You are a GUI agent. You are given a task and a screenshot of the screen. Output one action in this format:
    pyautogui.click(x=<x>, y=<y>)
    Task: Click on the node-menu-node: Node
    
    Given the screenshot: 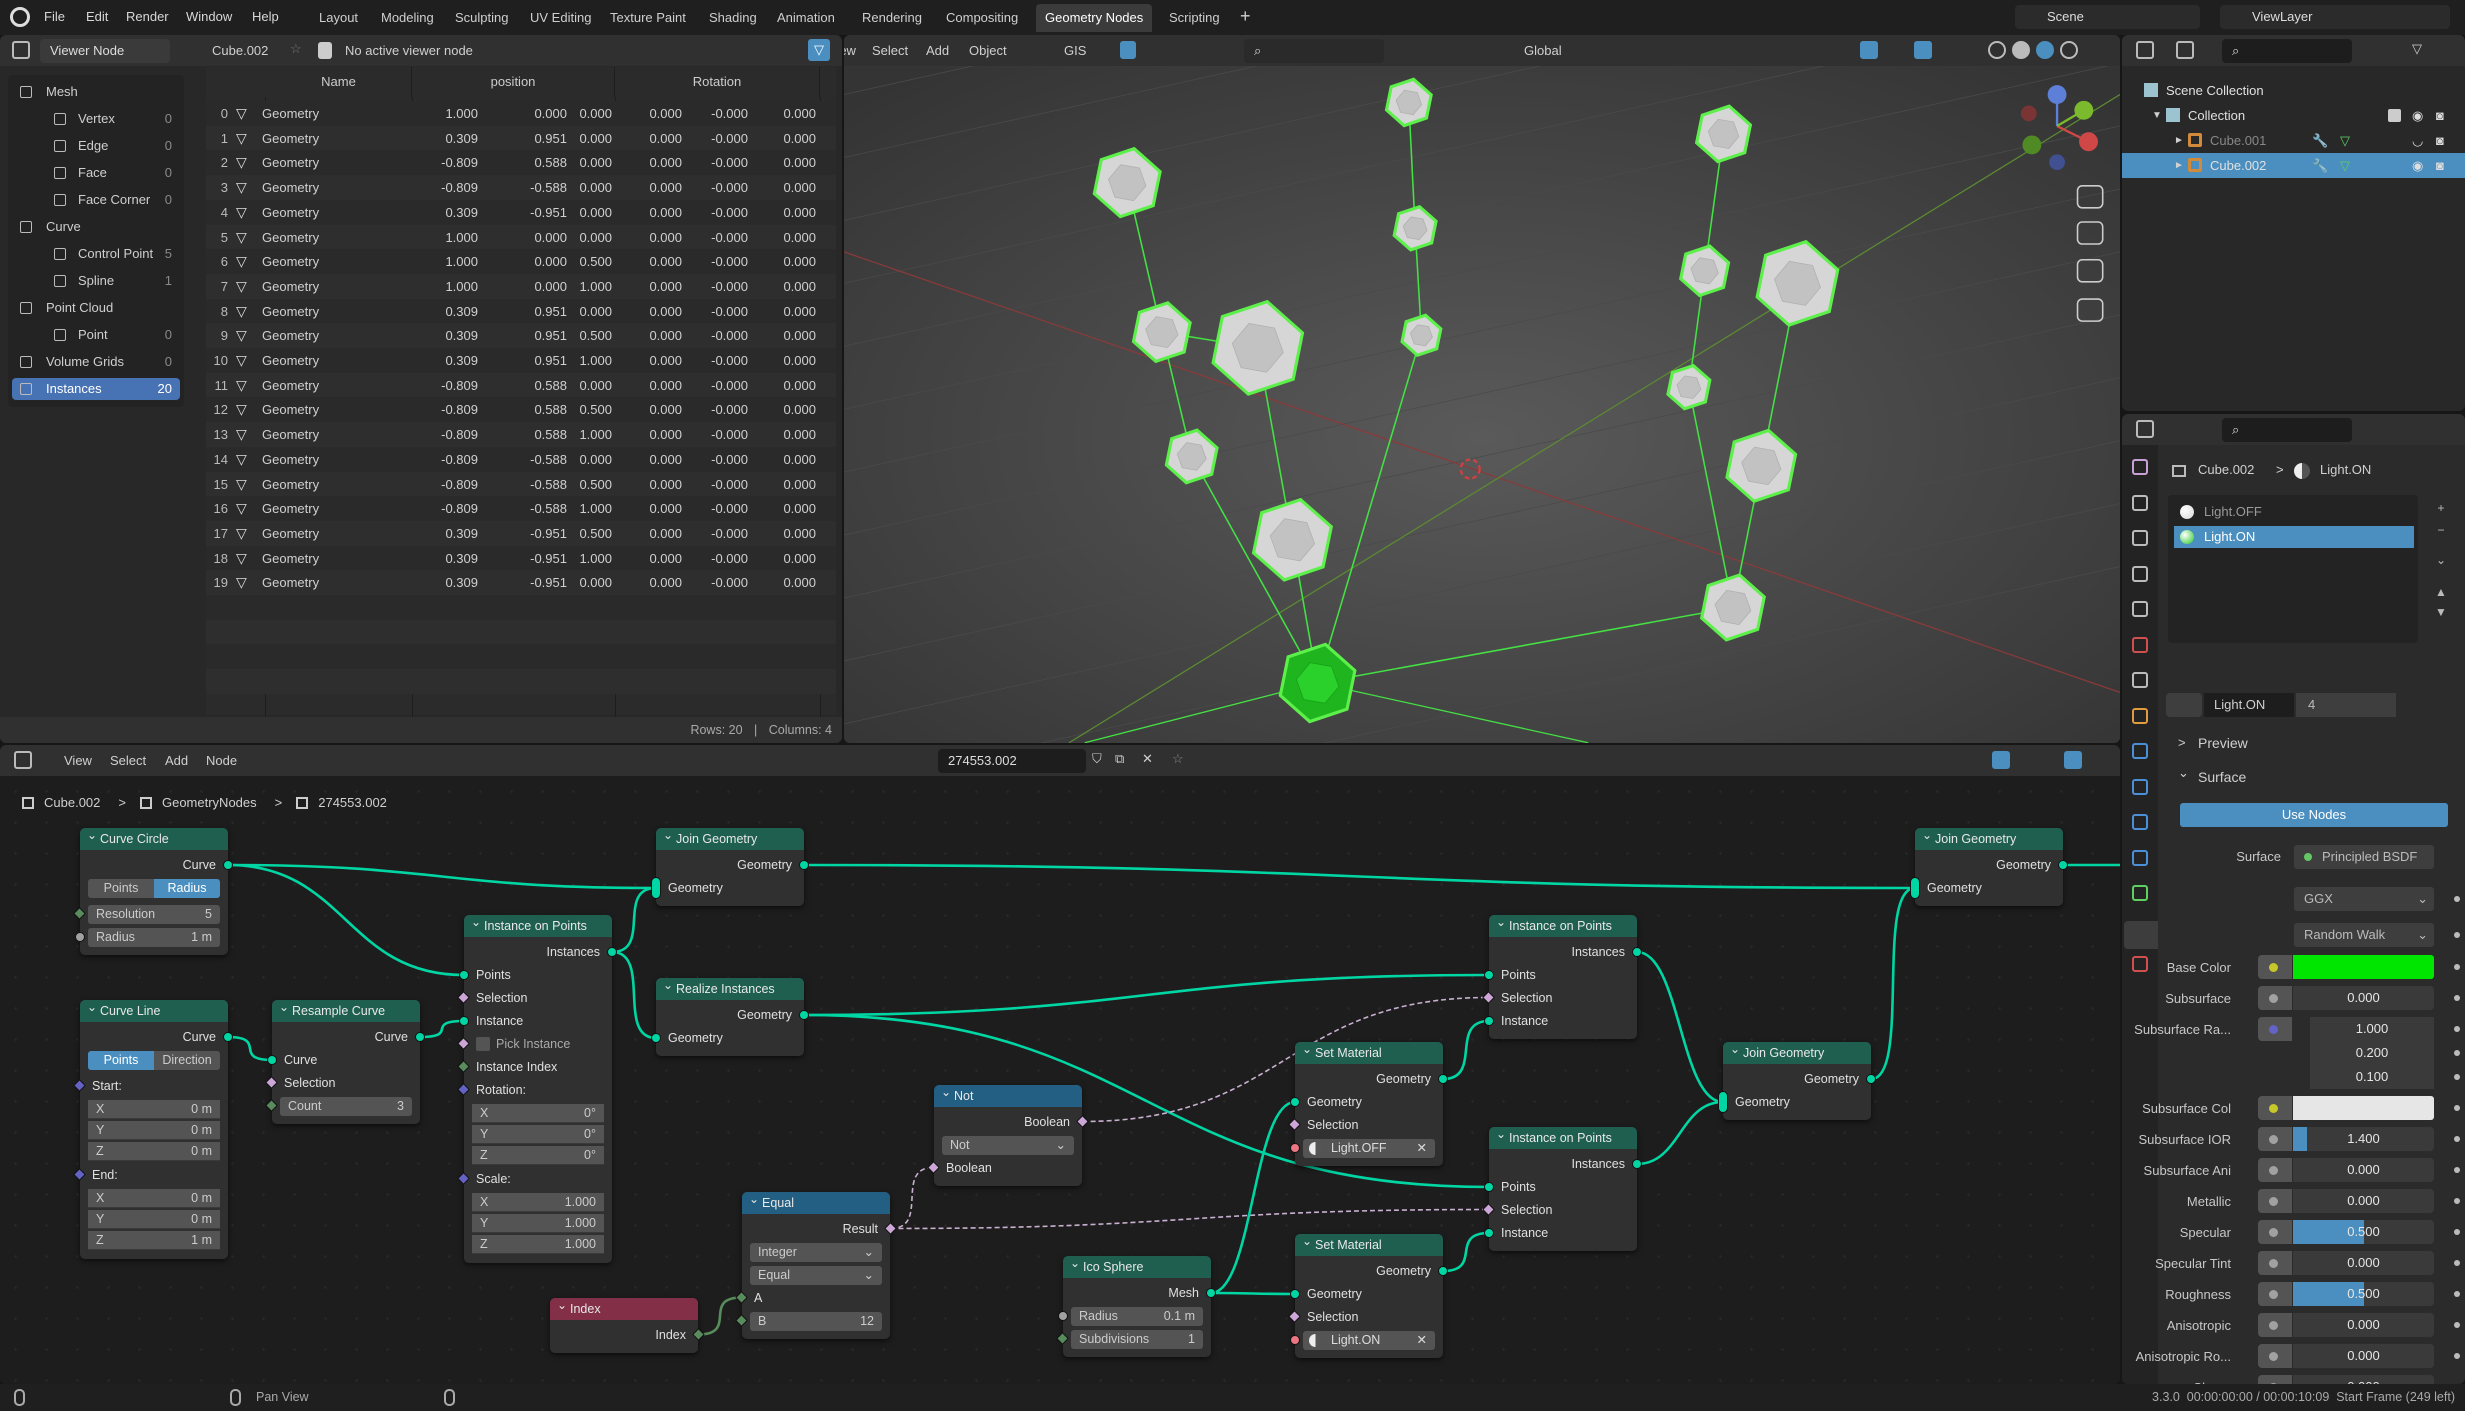 What is the action you would take?
    pyautogui.click(x=221, y=760)
    